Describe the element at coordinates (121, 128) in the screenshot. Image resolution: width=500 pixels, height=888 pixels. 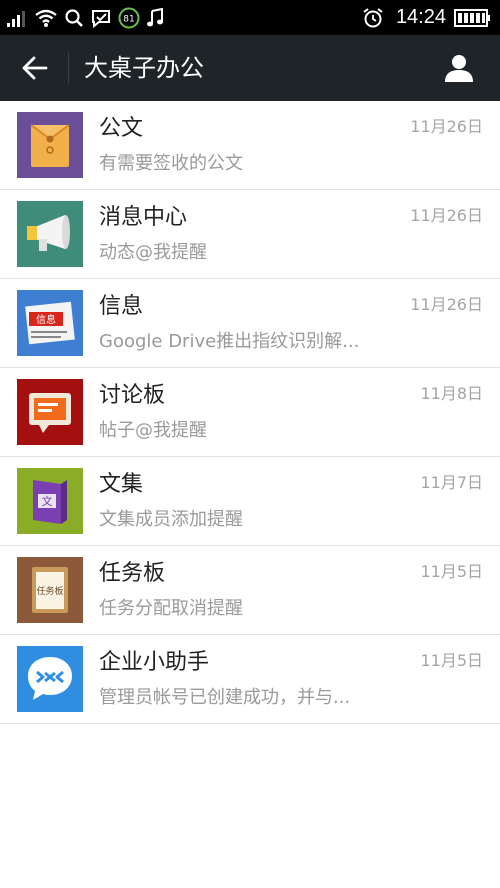
I see `list-item-title: 公文` at that location.